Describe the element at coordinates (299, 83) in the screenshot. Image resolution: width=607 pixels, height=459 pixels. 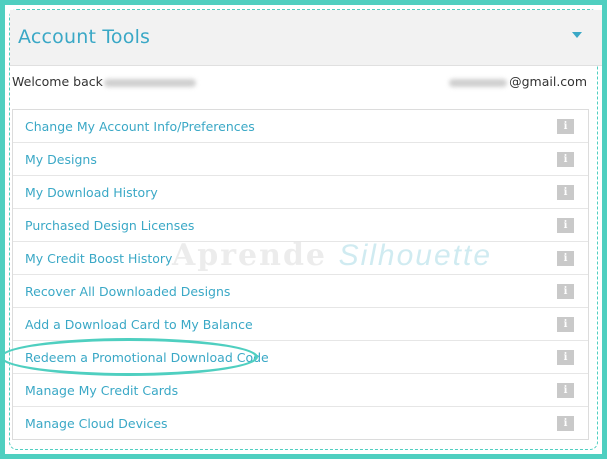
I see `welcome-row: Welcome back @gmail.com` at that location.